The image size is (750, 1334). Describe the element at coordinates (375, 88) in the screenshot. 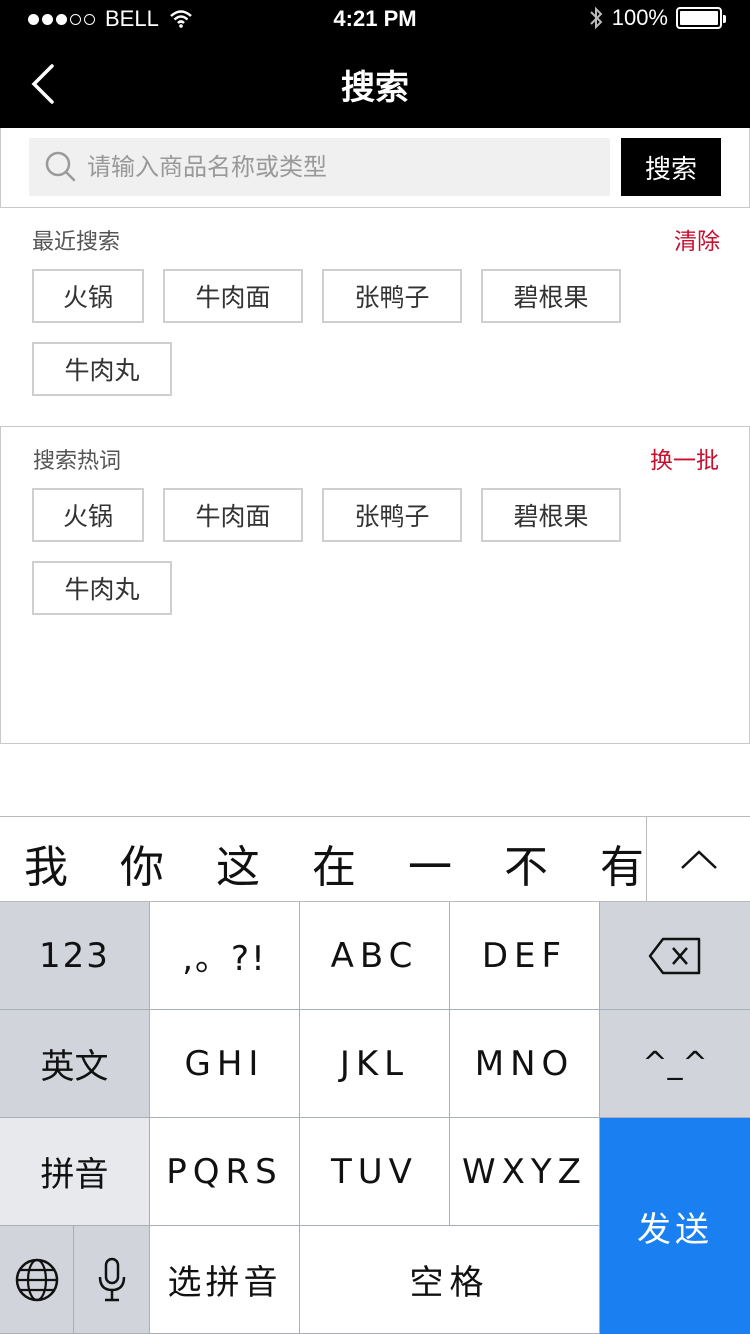

I see `page-title: 搜索` at that location.